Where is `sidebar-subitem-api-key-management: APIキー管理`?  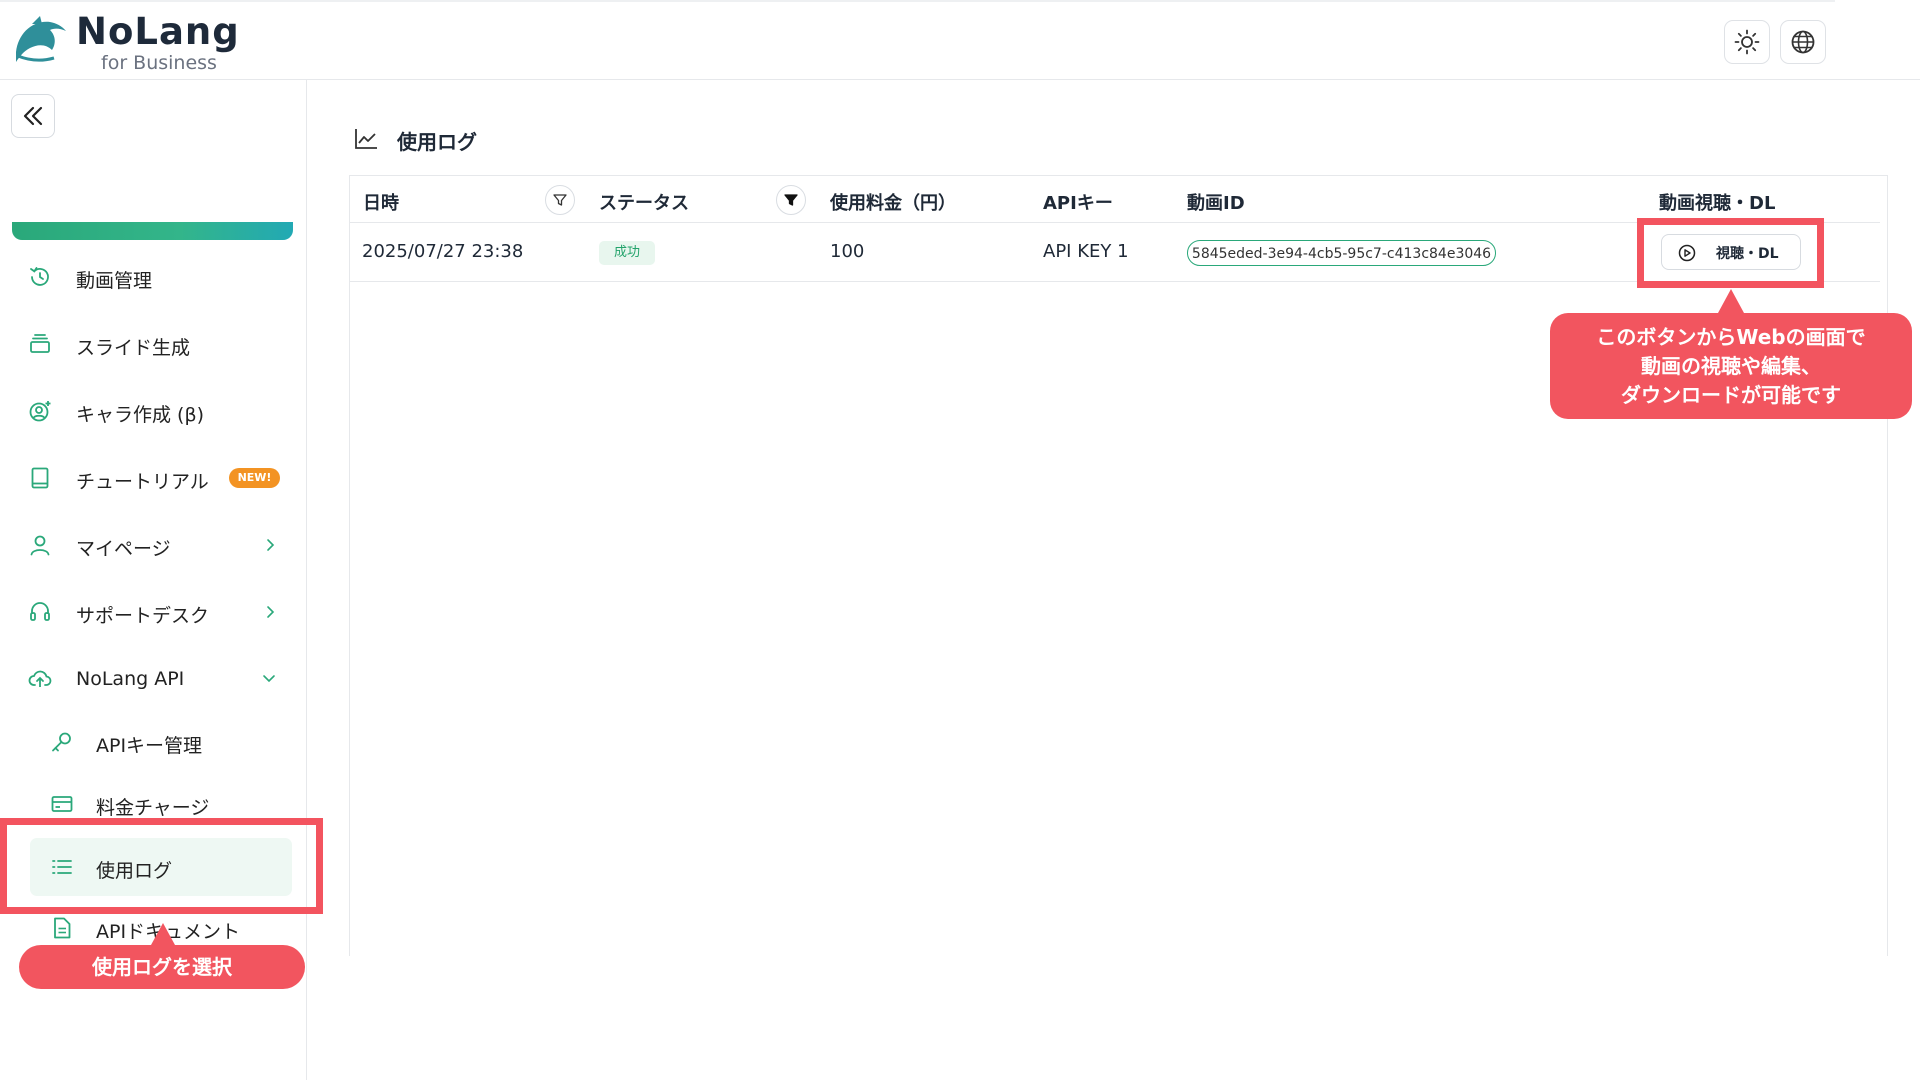 sidebar-subitem-api-key-management: APIキー管理 is located at coordinates (150, 742).